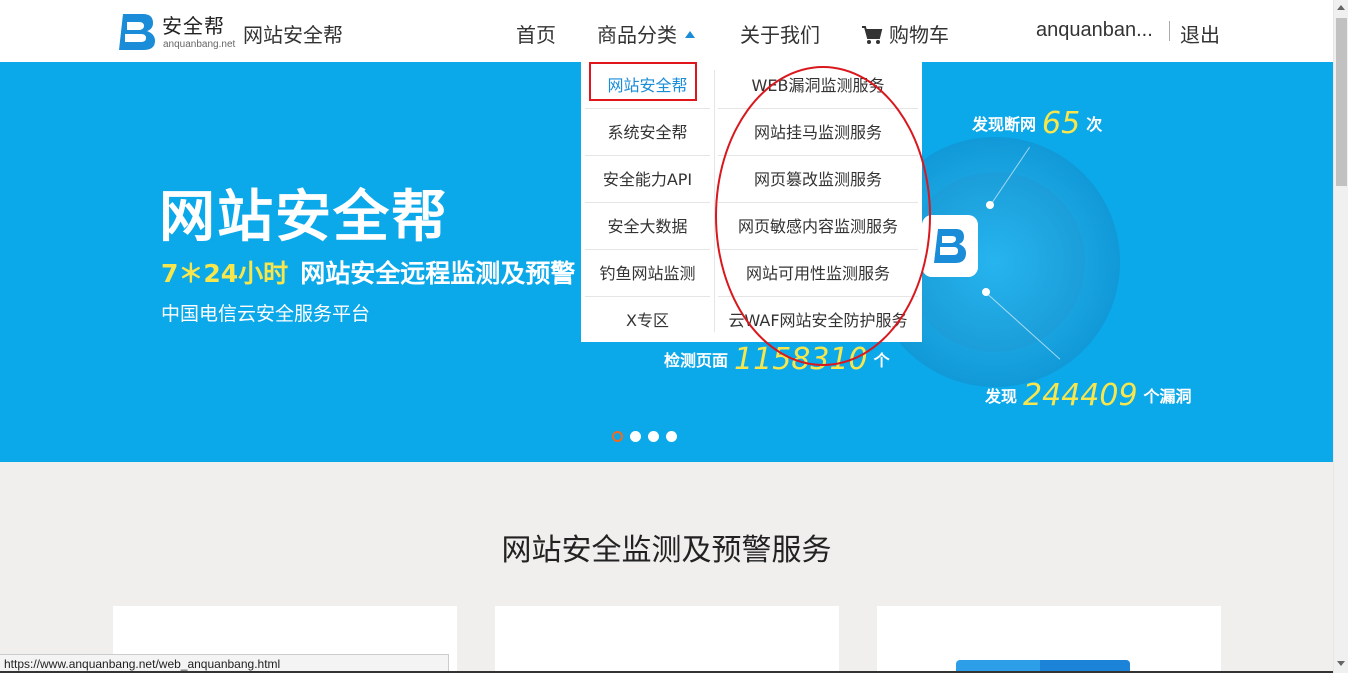 This screenshot has height=673, width=1348. I want to click on logo-icon, so click(136, 31).